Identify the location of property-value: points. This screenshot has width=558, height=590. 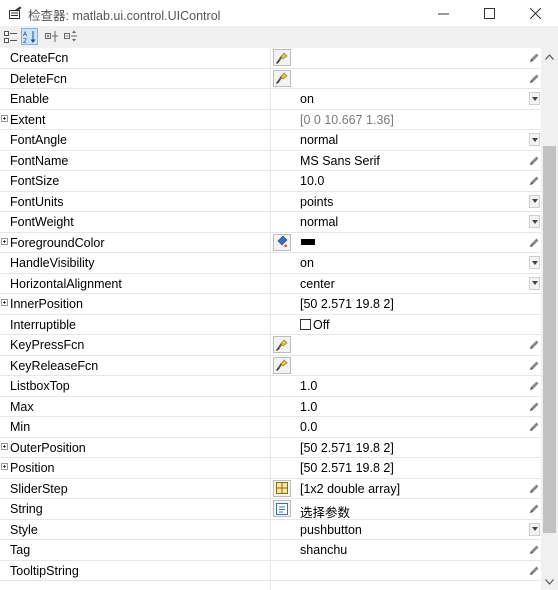
(316, 202).